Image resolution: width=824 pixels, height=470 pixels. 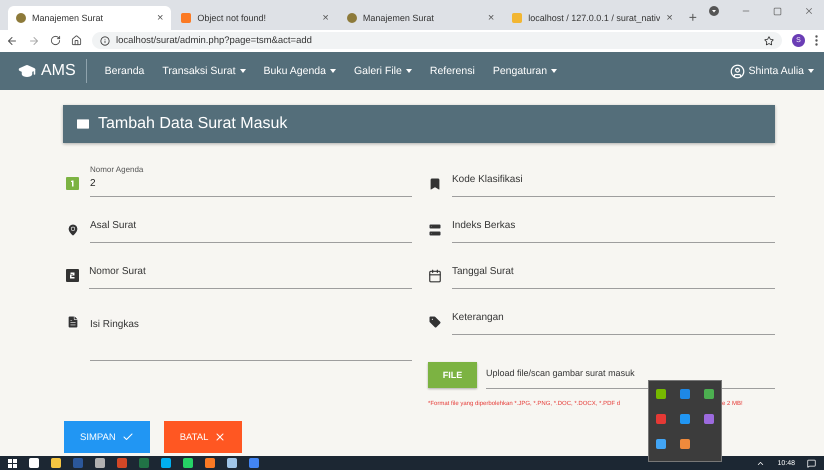 What do you see at coordinates (12, 463) in the screenshot?
I see `windows-logo-icon` at bounding box center [12, 463].